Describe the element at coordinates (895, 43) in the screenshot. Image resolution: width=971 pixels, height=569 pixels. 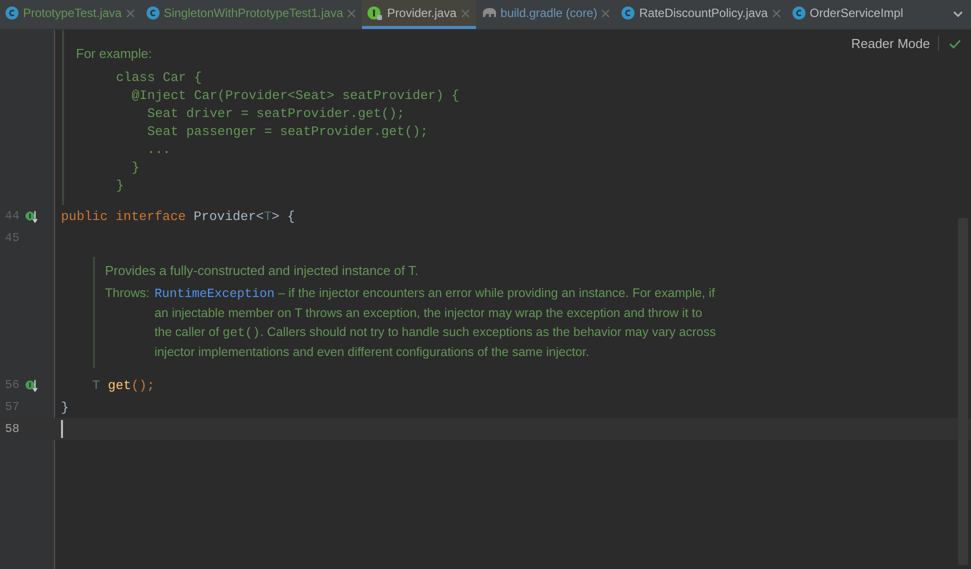
I see `reader-mode-link: Reader Mode` at that location.